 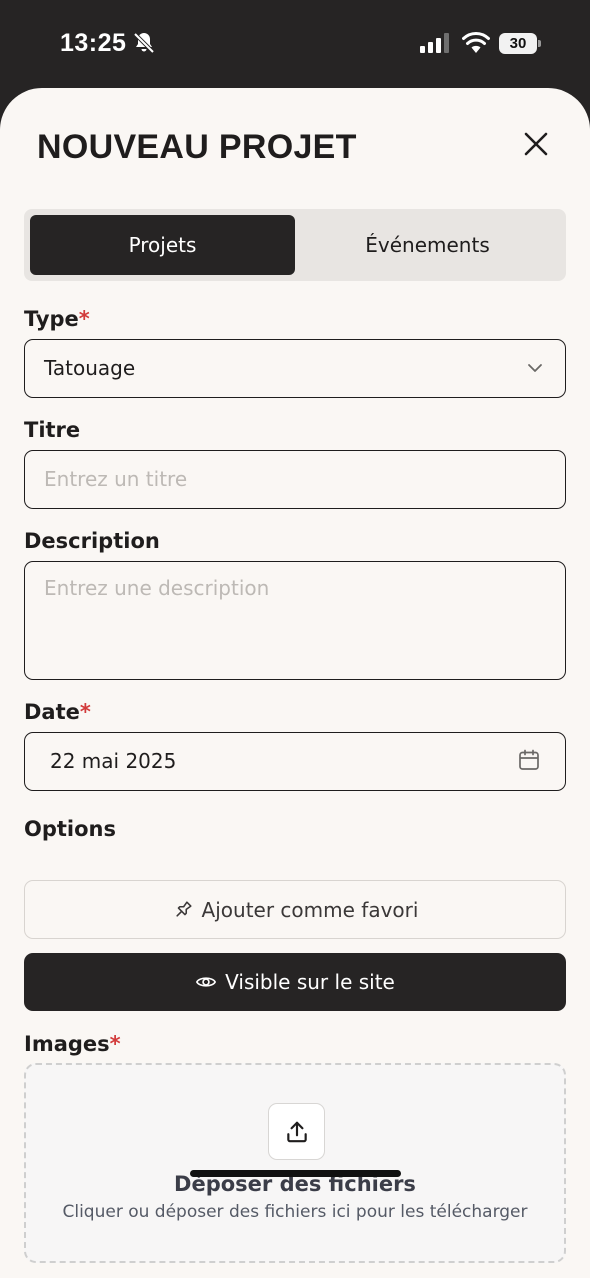 I want to click on visible-on-site-button: Visible sur le site, so click(x=295, y=982).